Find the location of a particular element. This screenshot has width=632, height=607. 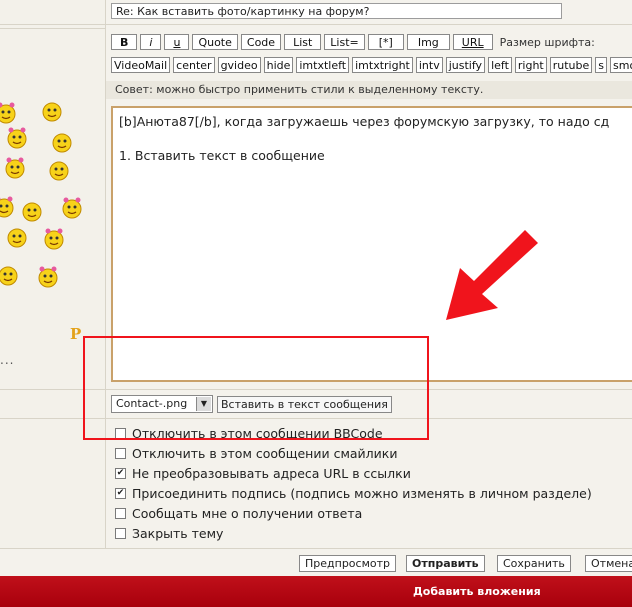

cancel-button: Отмена is located at coordinates (608, 563).